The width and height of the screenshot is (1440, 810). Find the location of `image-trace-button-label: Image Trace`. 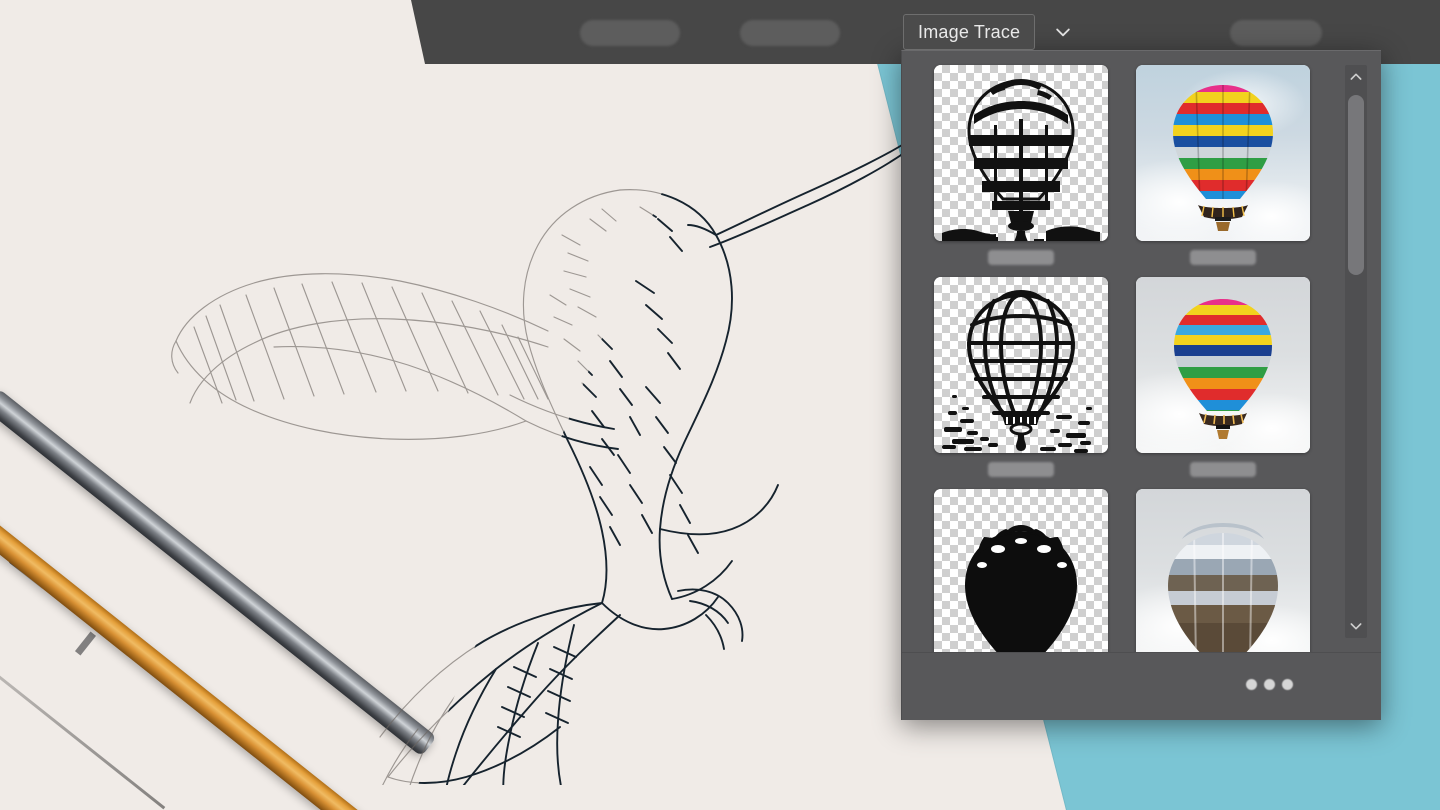

image-trace-button-label: Image Trace is located at coordinates (969, 31).